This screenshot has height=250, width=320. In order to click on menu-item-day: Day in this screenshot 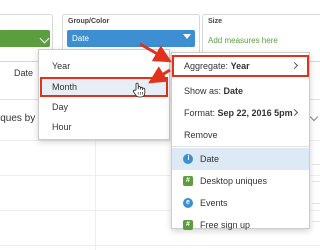, I will do `click(104, 107)`.